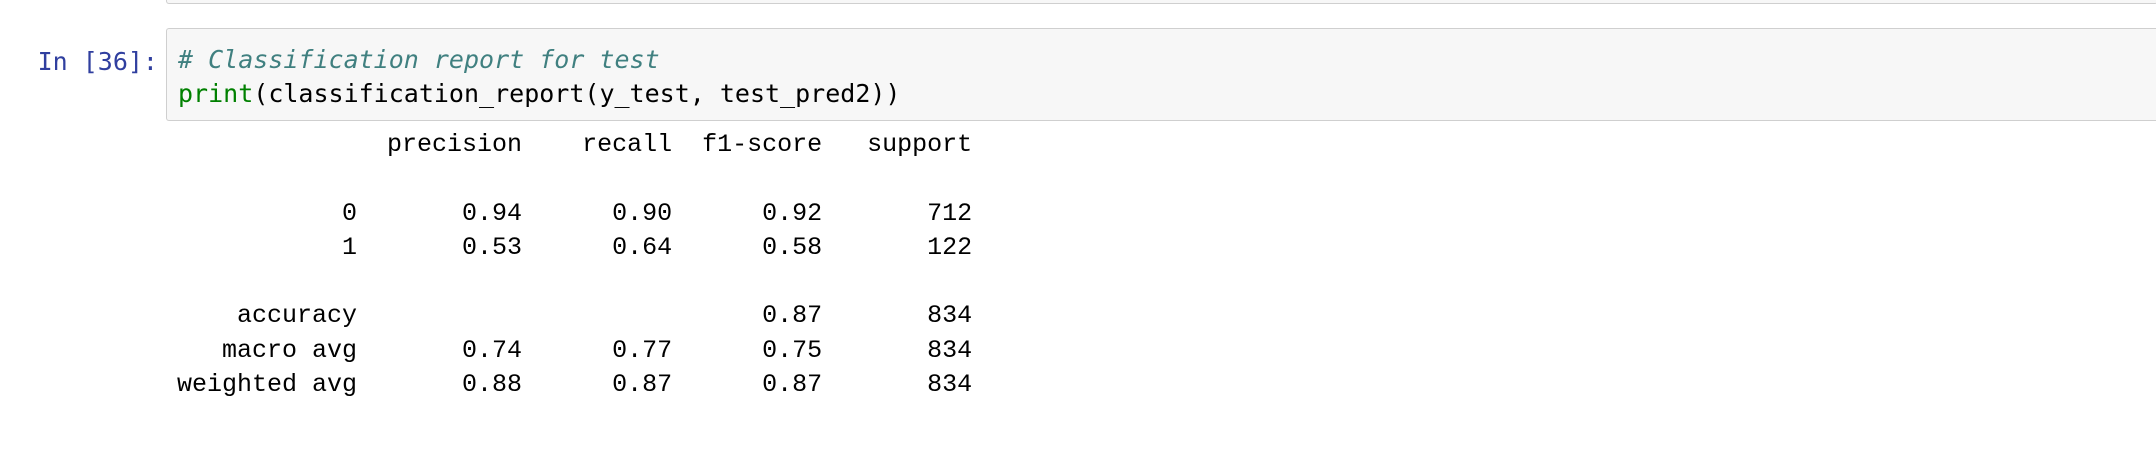 This screenshot has height=460, width=2156. I want to click on report-header-line: precision recall f1-score support, so click(575, 144).